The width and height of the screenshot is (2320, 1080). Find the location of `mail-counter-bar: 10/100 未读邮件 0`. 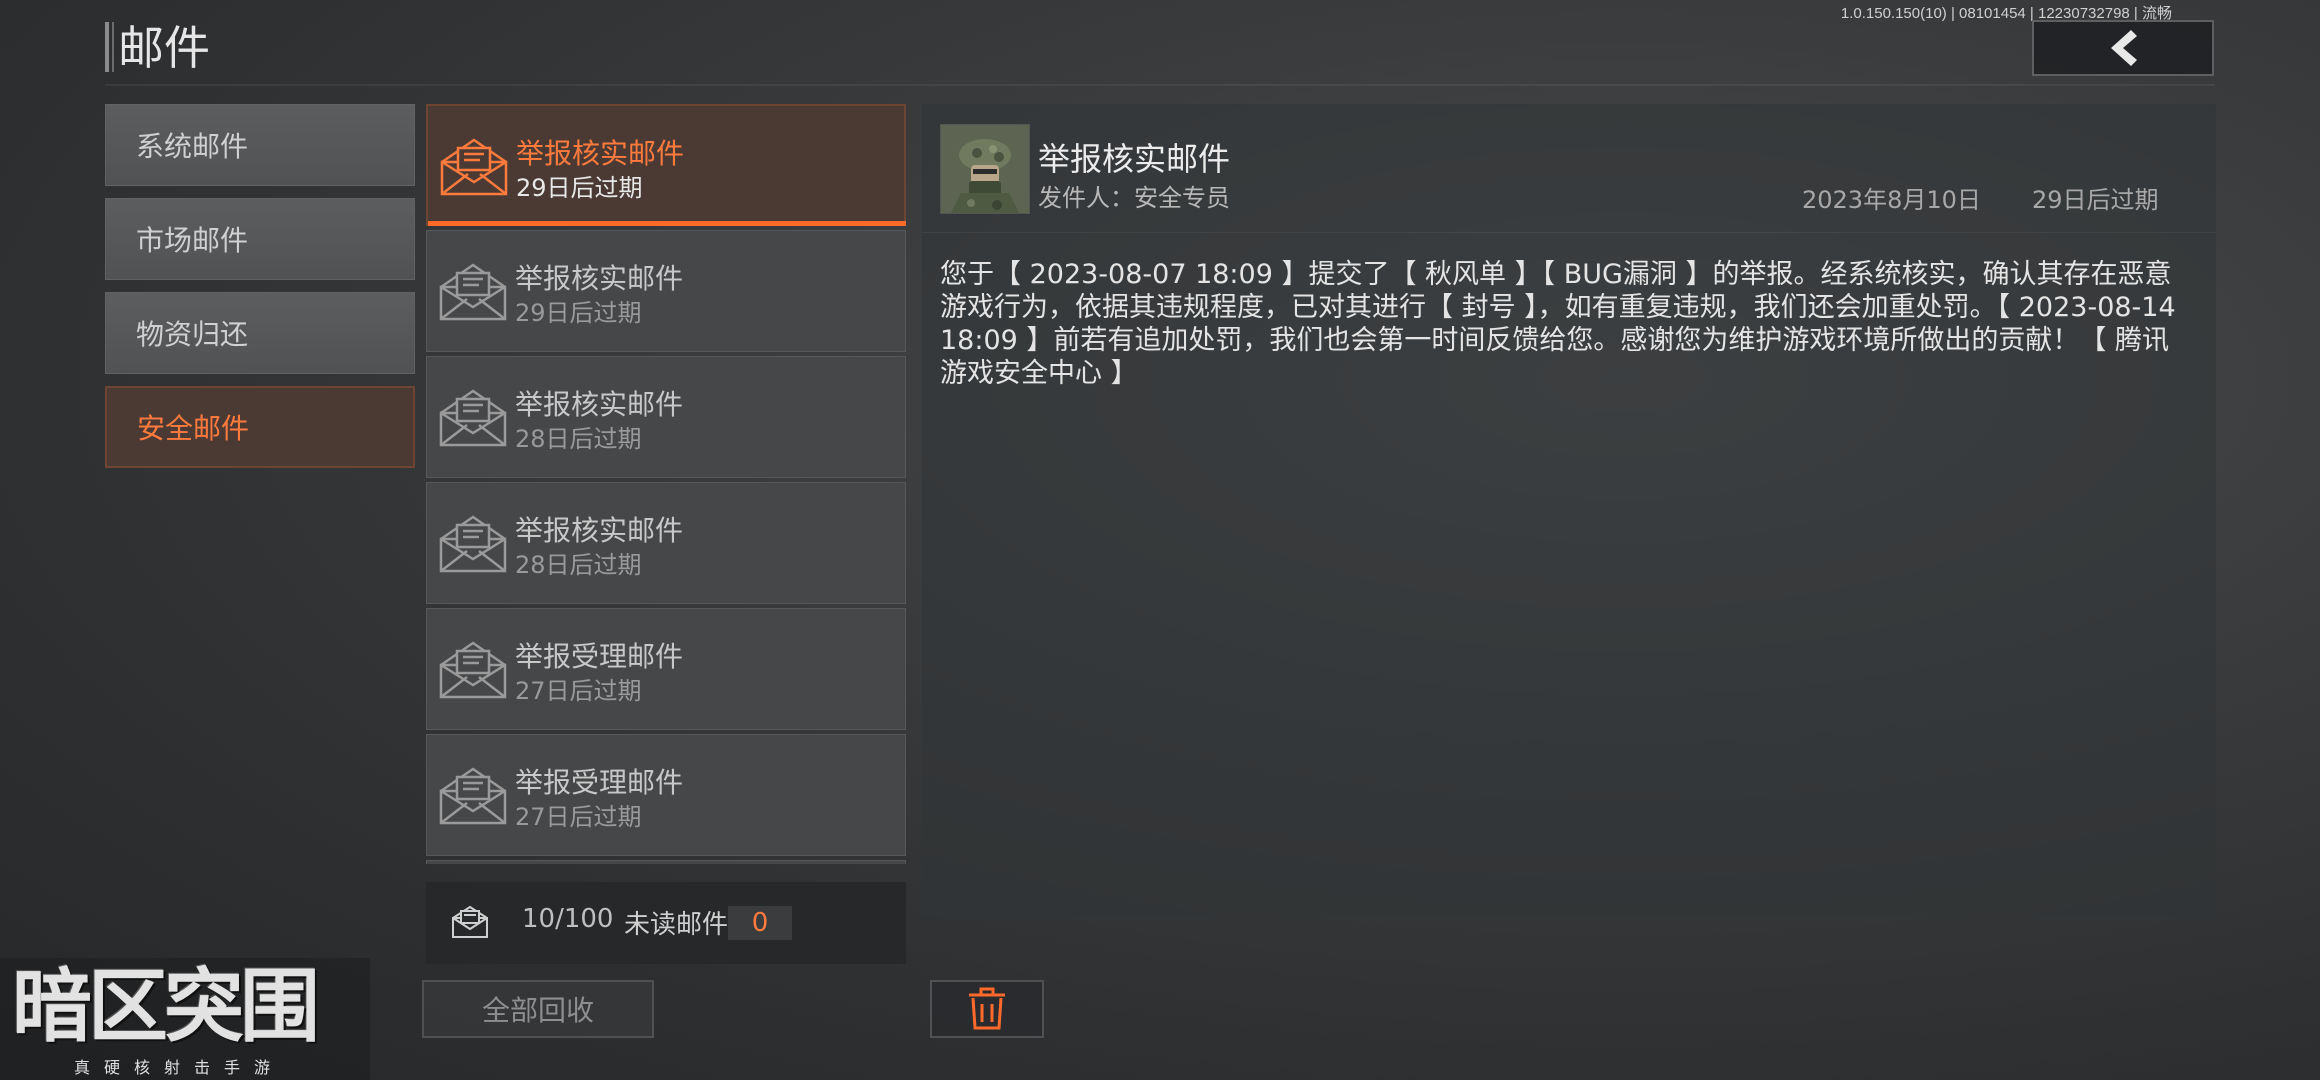

mail-counter-bar: 10/100 未读邮件 0 is located at coordinates (666, 923).